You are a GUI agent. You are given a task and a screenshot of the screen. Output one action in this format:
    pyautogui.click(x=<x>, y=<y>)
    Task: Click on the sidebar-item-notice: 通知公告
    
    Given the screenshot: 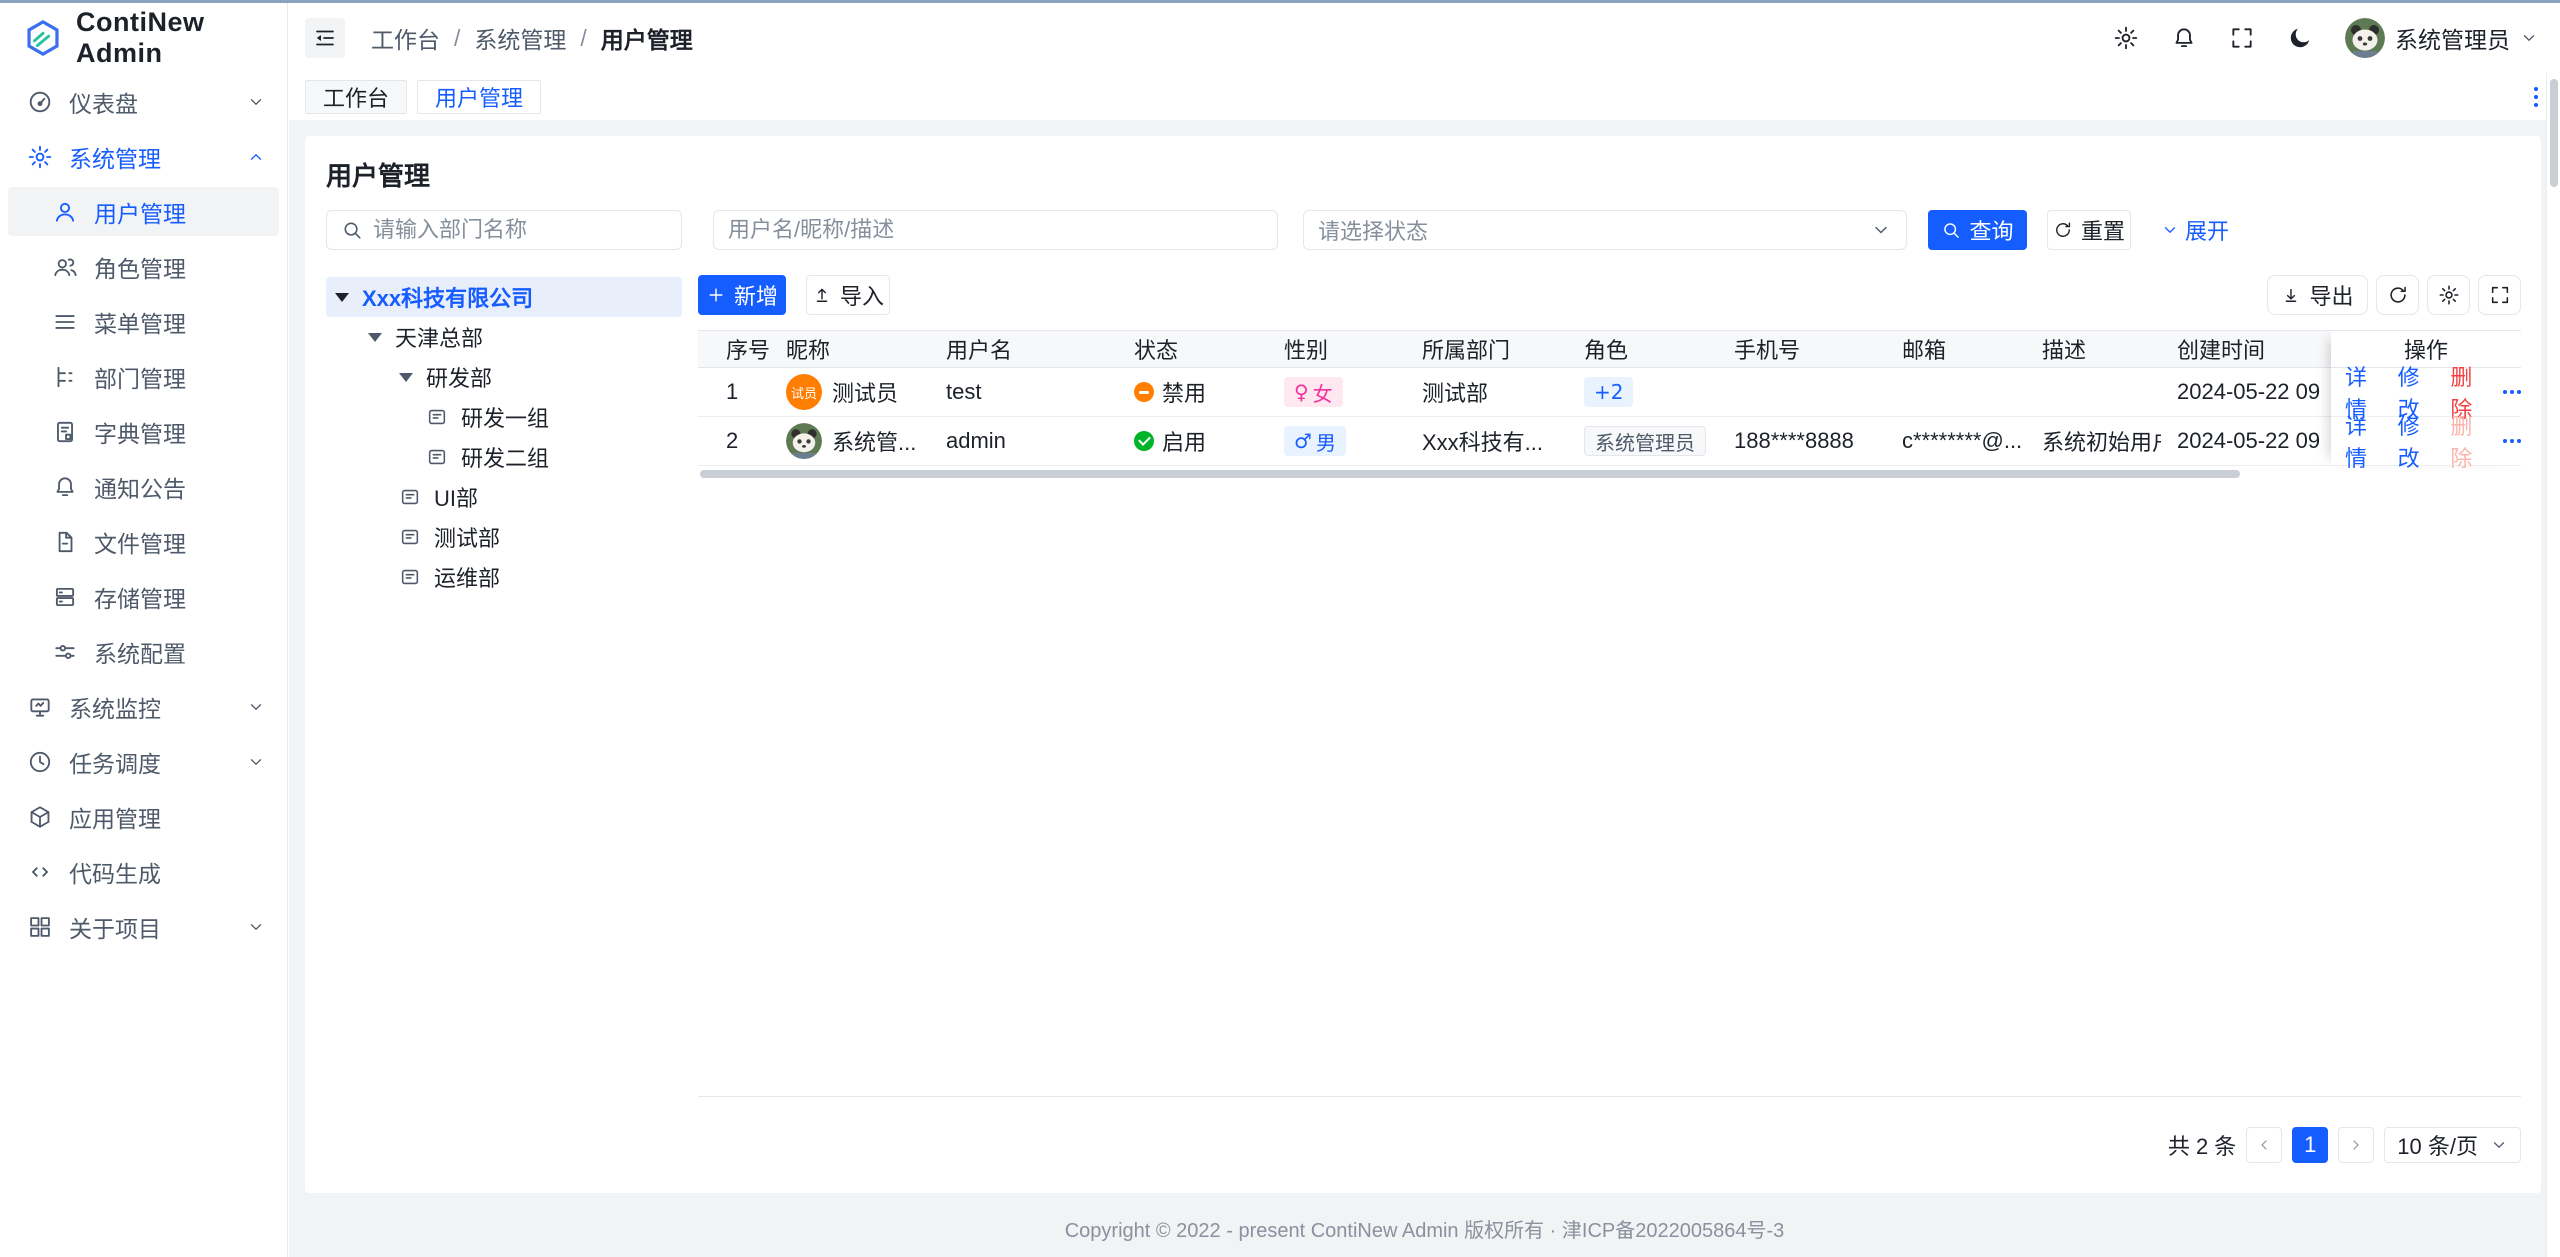 What is the action you would take?
    pyautogui.click(x=143, y=486)
    